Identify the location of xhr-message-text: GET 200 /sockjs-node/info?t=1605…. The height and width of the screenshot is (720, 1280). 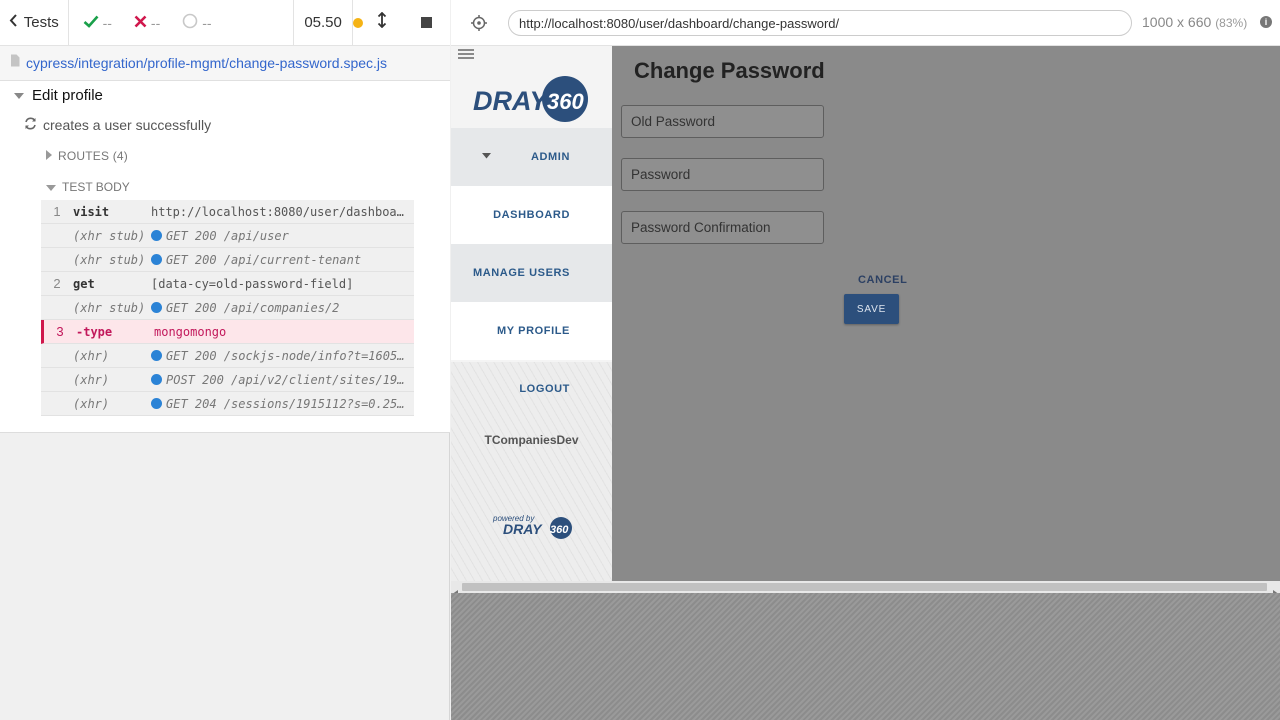
(285, 355).